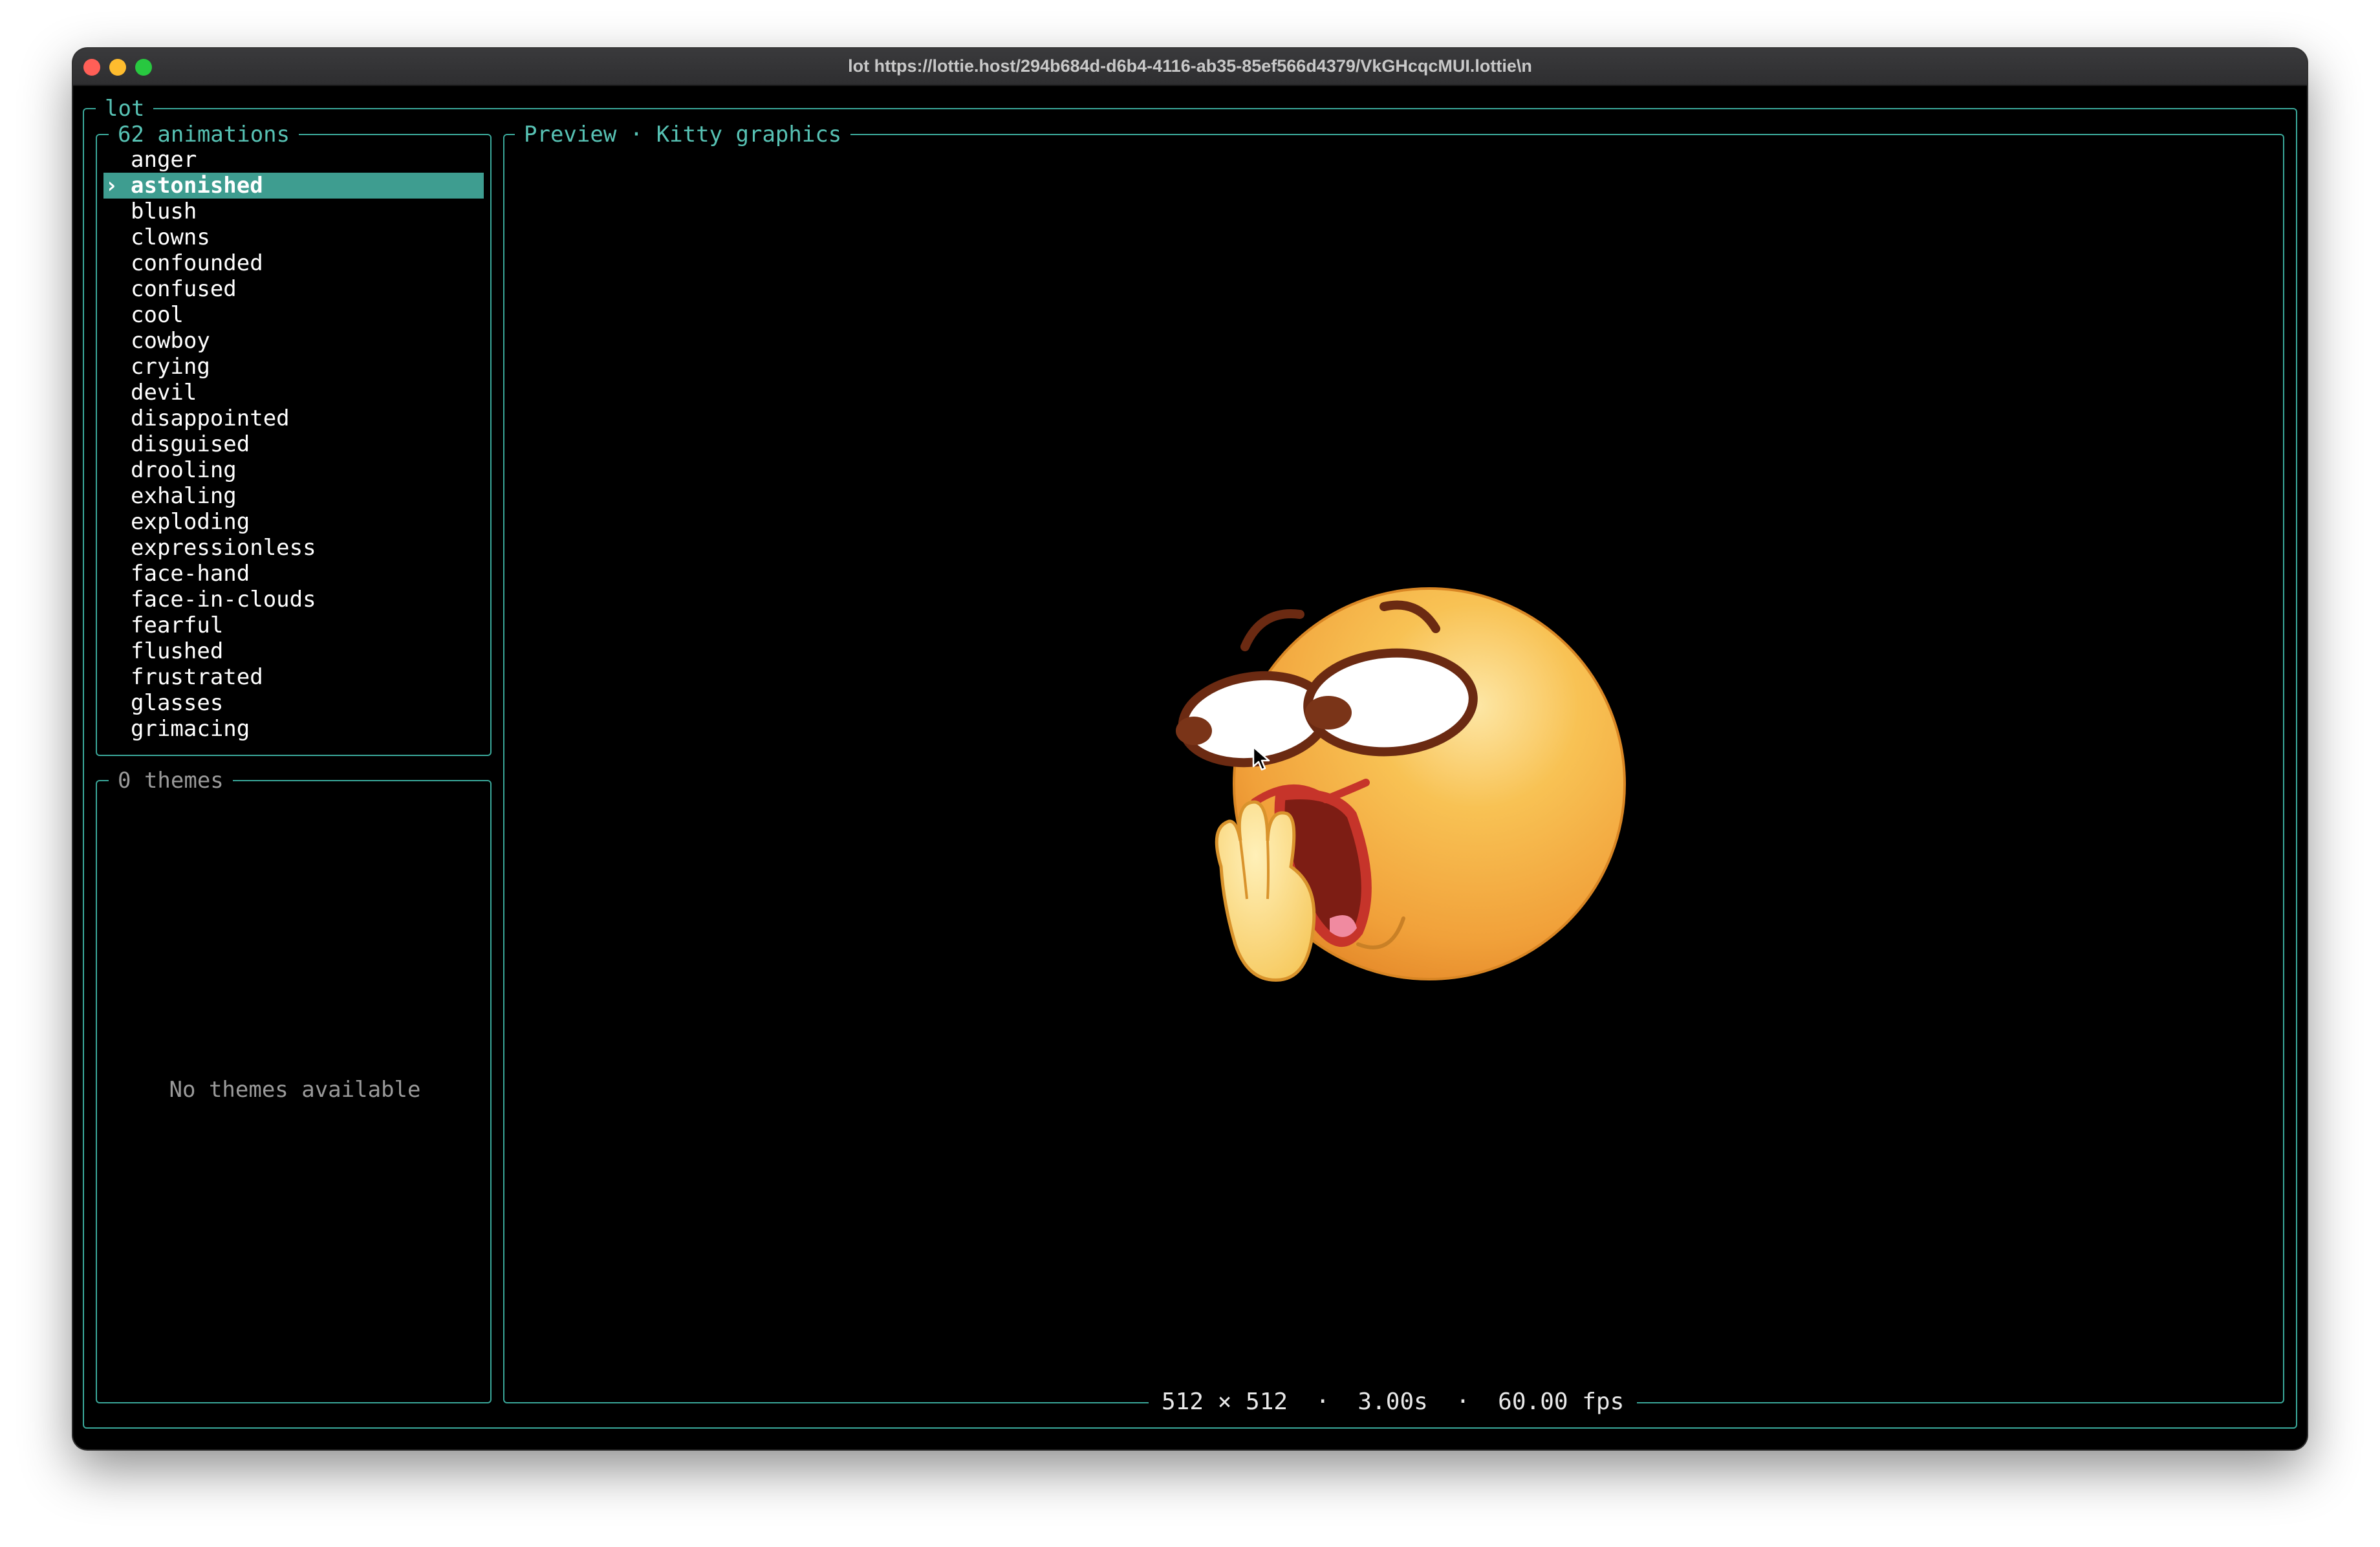 Image resolution: width=2380 pixels, height=1547 pixels. Describe the element at coordinates (293, 186) in the screenshot. I see `animation-list-item: › astonished` at that location.